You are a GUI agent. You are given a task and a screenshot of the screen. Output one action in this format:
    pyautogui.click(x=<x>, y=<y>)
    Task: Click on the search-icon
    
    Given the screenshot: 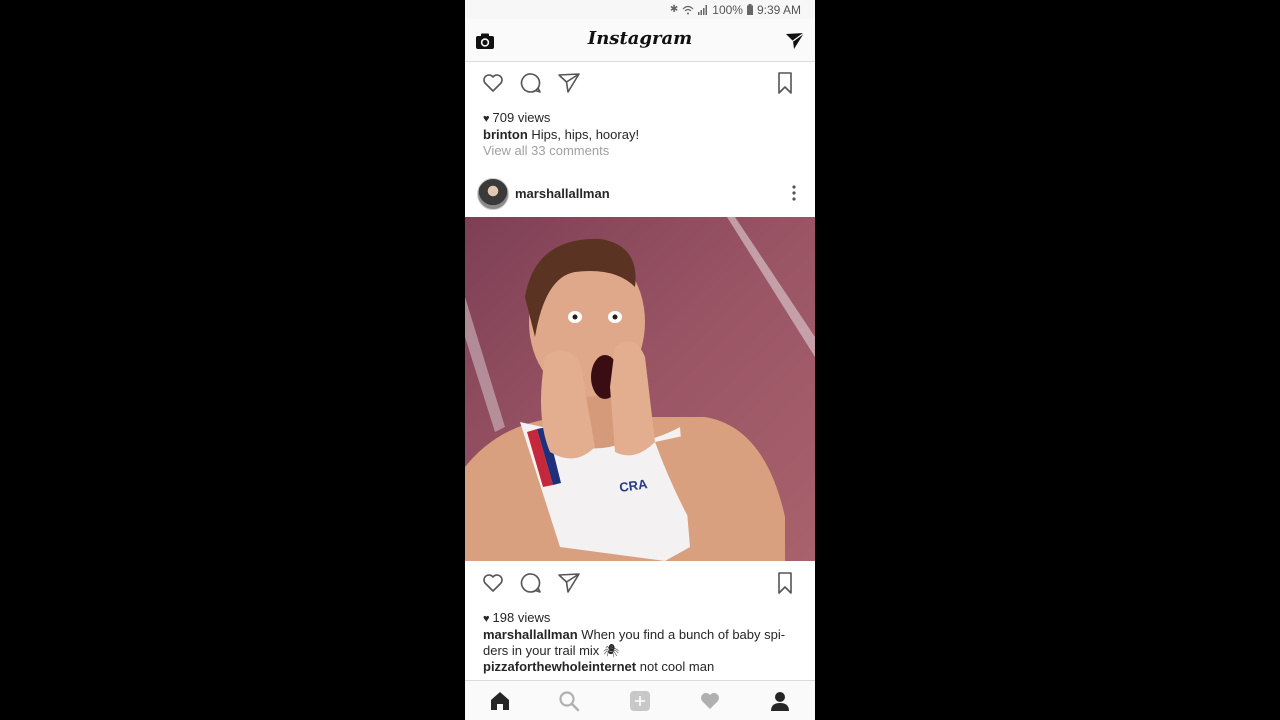 What is the action you would take?
    pyautogui.click(x=569, y=701)
    